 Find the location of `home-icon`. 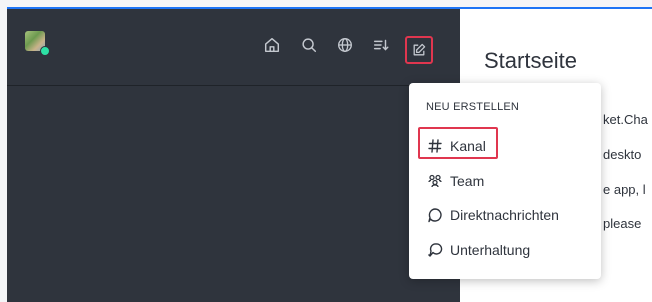

home-icon is located at coordinates (272, 45).